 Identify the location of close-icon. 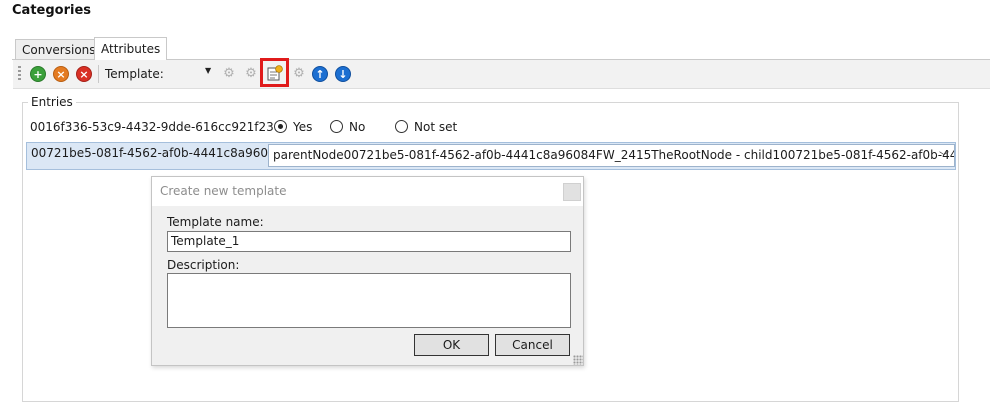
(572, 192).